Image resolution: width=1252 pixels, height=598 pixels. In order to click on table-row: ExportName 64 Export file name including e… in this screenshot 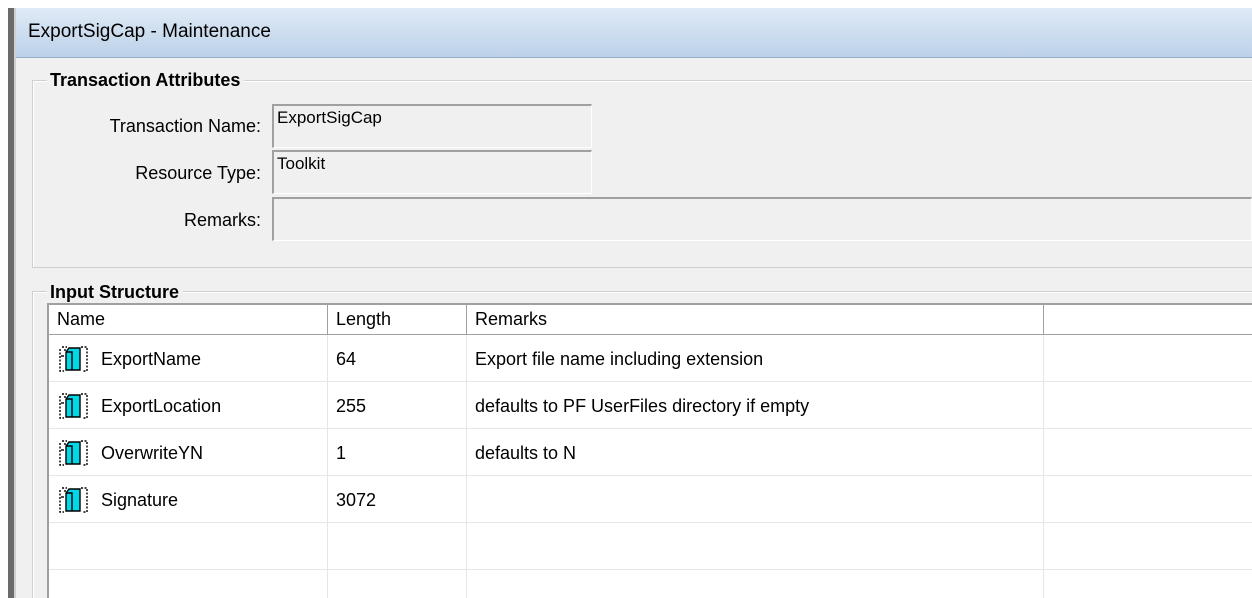, I will do `click(650, 358)`.